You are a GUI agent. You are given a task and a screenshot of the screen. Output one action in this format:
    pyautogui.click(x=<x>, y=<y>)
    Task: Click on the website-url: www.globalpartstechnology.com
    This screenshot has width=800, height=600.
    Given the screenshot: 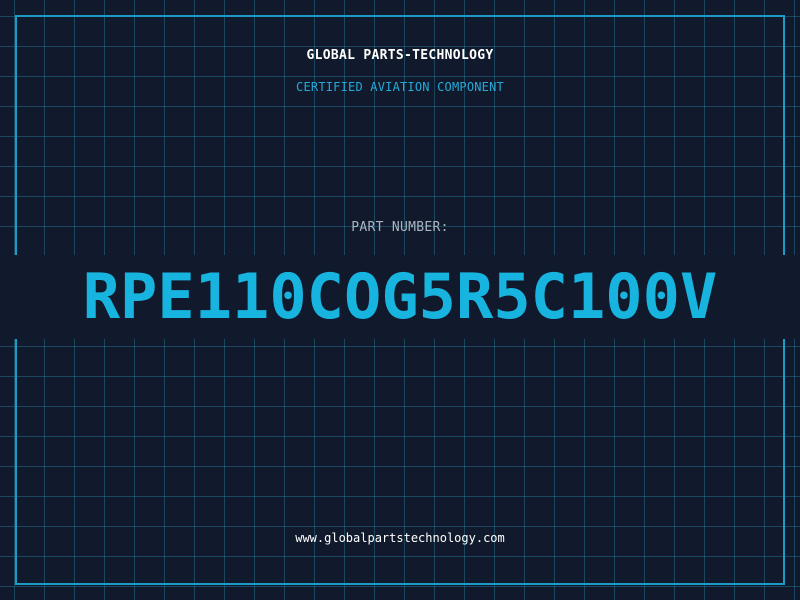 What is the action you would take?
    pyautogui.click(x=400, y=538)
    